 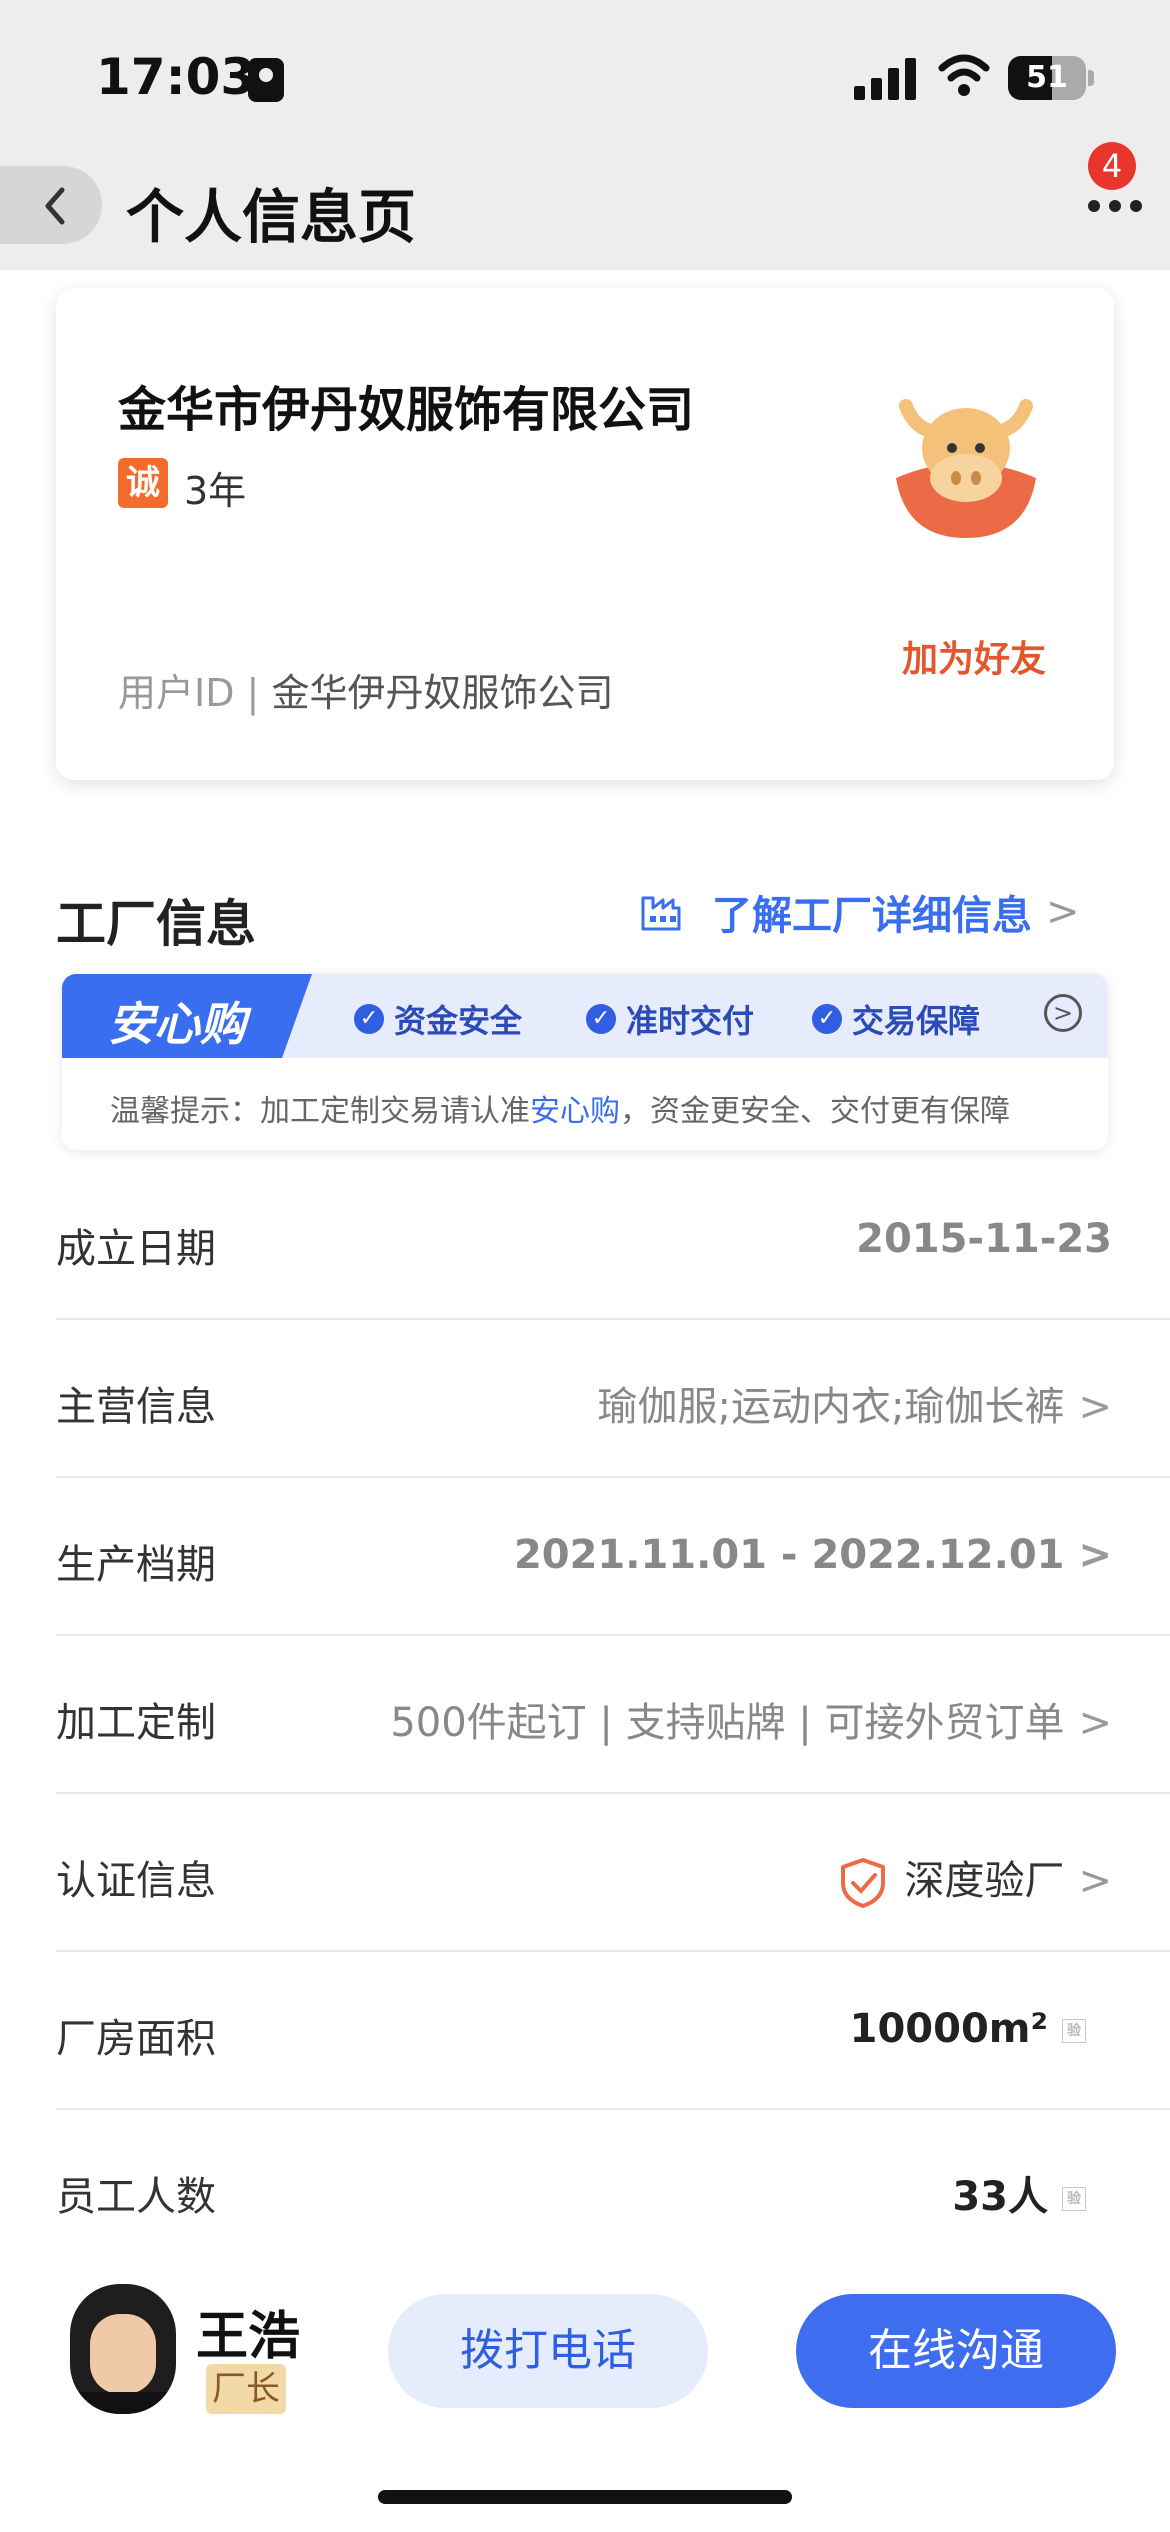 I want to click on row-value: 33人验, so click(x=1019, y=2193).